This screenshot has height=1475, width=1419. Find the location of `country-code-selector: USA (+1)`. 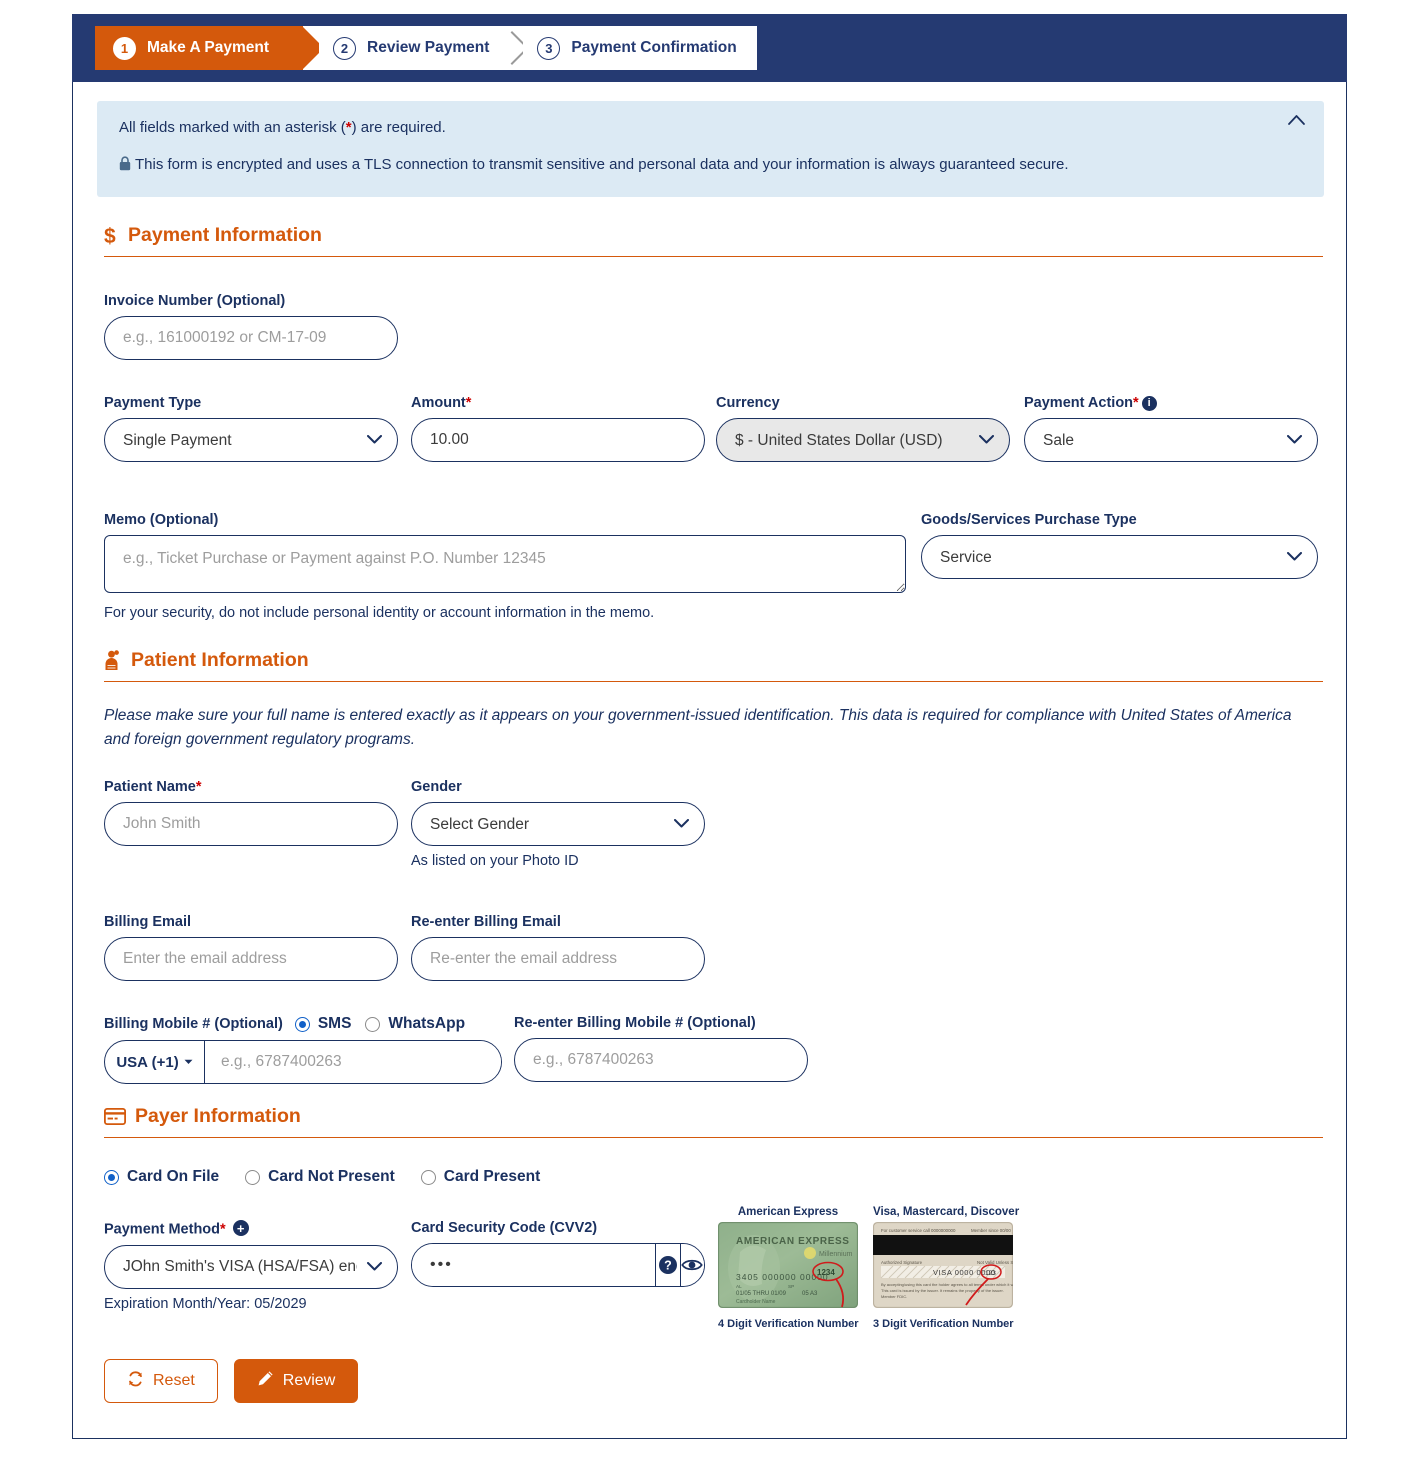

country-code-selector: USA (+1) is located at coordinates (155, 1062).